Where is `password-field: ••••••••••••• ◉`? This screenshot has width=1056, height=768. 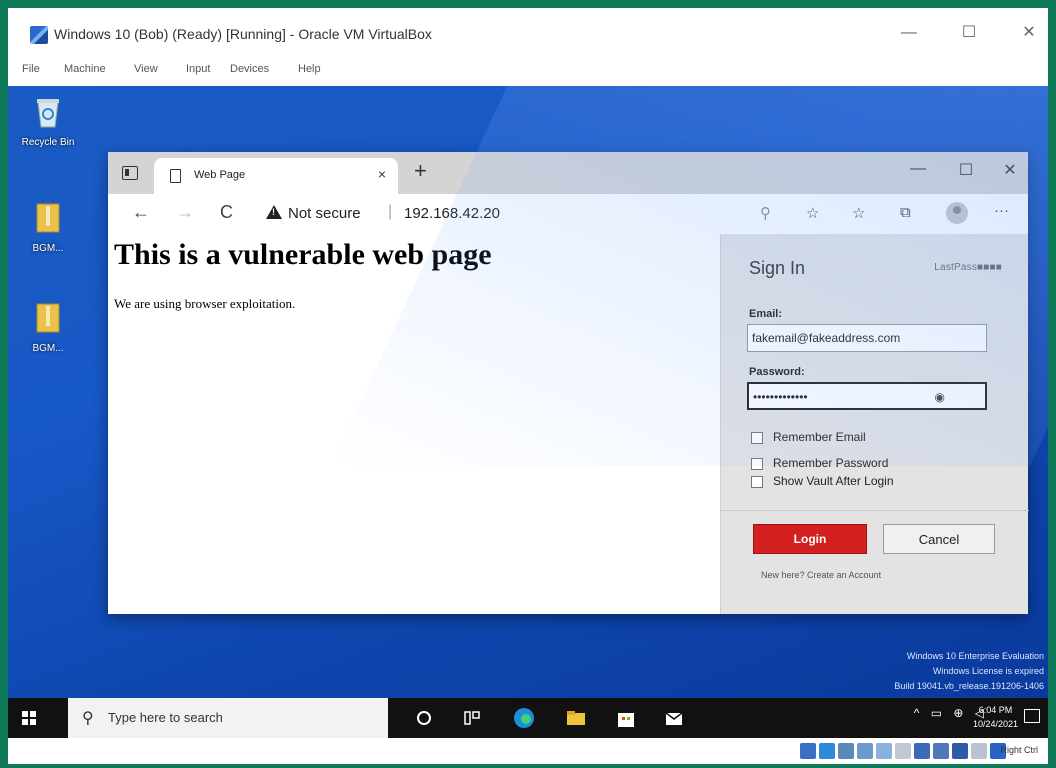 password-field: ••••••••••••• ◉ is located at coordinates (867, 396).